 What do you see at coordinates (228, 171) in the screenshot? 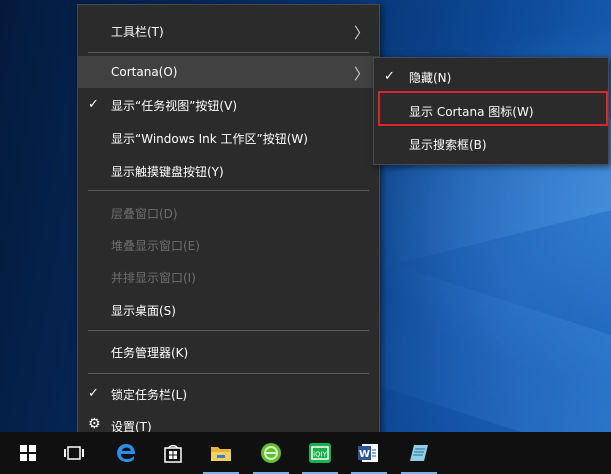
I see `menu-item-show-touch-keyboard-button: 显示触摸键盘按钮(Y)` at bounding box center [228, 171].